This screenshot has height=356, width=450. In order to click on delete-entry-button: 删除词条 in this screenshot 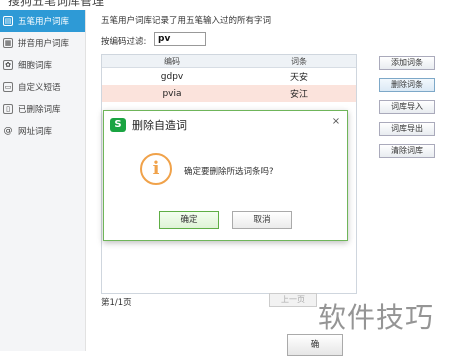, I will do `click(407, 85)`.